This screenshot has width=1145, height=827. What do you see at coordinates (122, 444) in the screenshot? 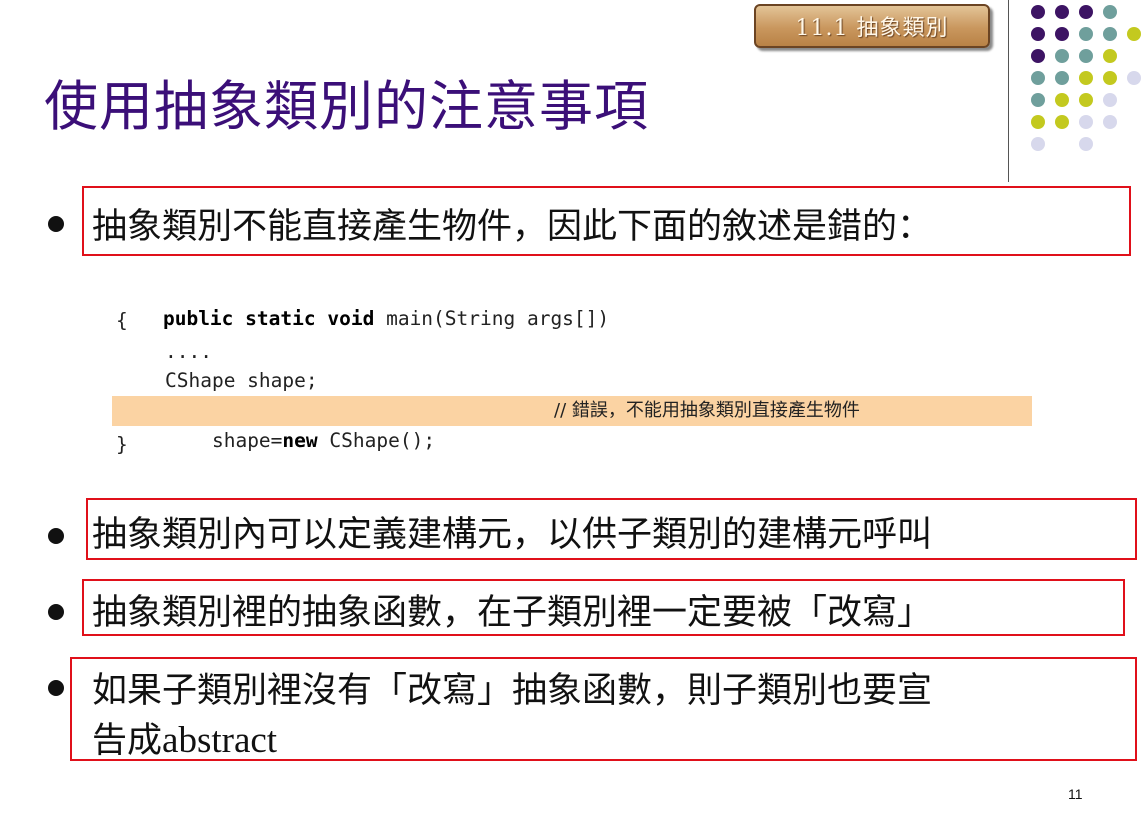
I see `code-text: }` at bounding box center [122, 444].